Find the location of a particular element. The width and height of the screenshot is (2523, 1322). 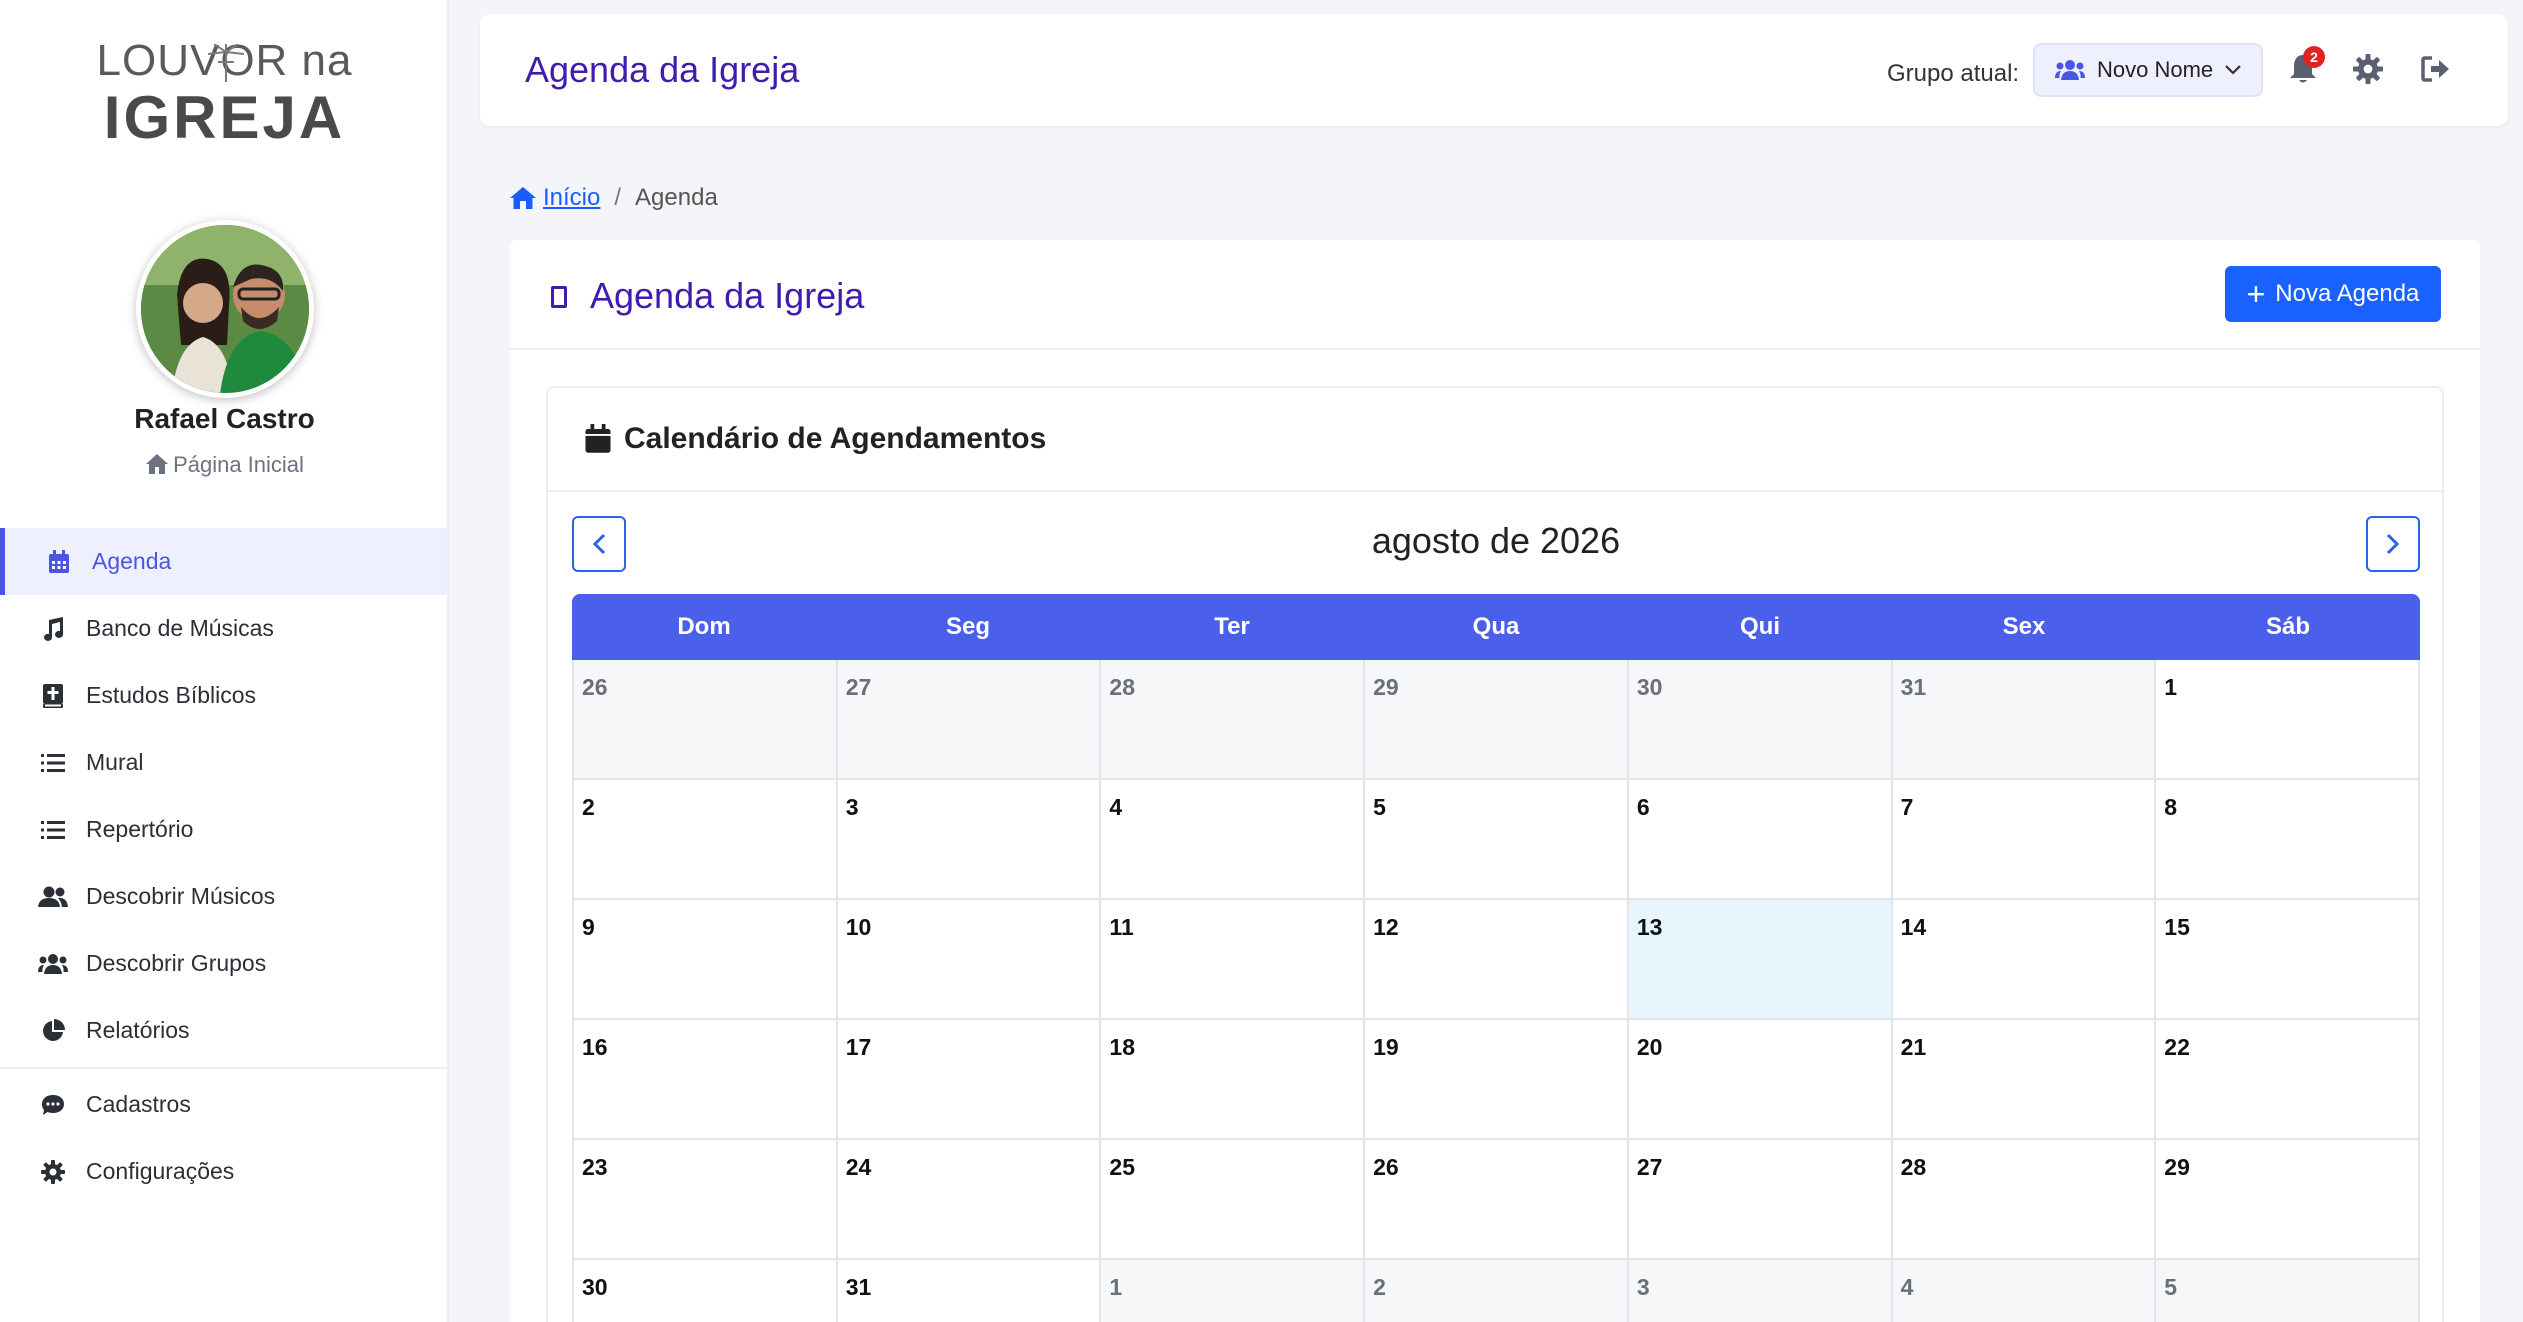

day-number: 13 is located at coordinates (1649, 927).